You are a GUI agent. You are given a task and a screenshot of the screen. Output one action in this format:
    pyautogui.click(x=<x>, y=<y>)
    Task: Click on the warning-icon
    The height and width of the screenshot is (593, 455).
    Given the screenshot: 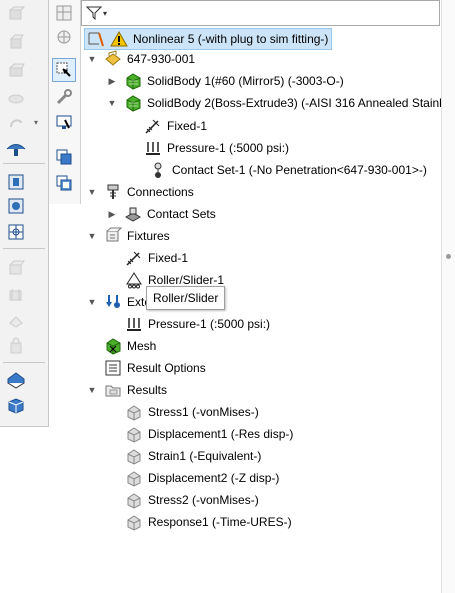 What is the action you would take?
    pyautogui.click(x=119, y=39)
    